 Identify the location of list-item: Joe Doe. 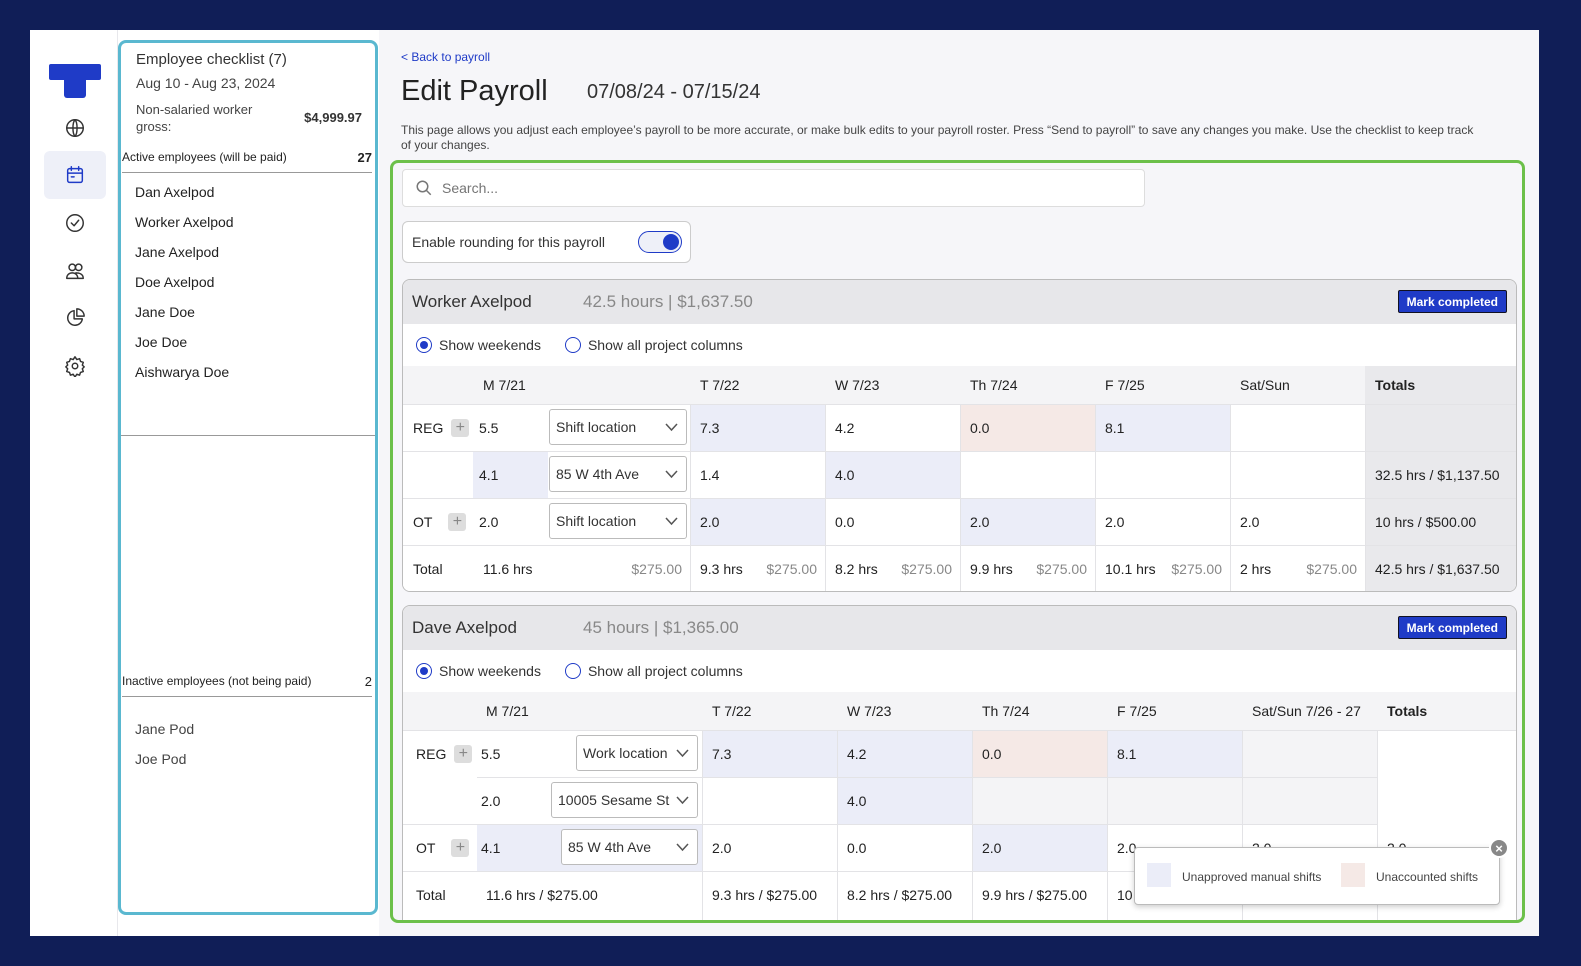
(184, 348).